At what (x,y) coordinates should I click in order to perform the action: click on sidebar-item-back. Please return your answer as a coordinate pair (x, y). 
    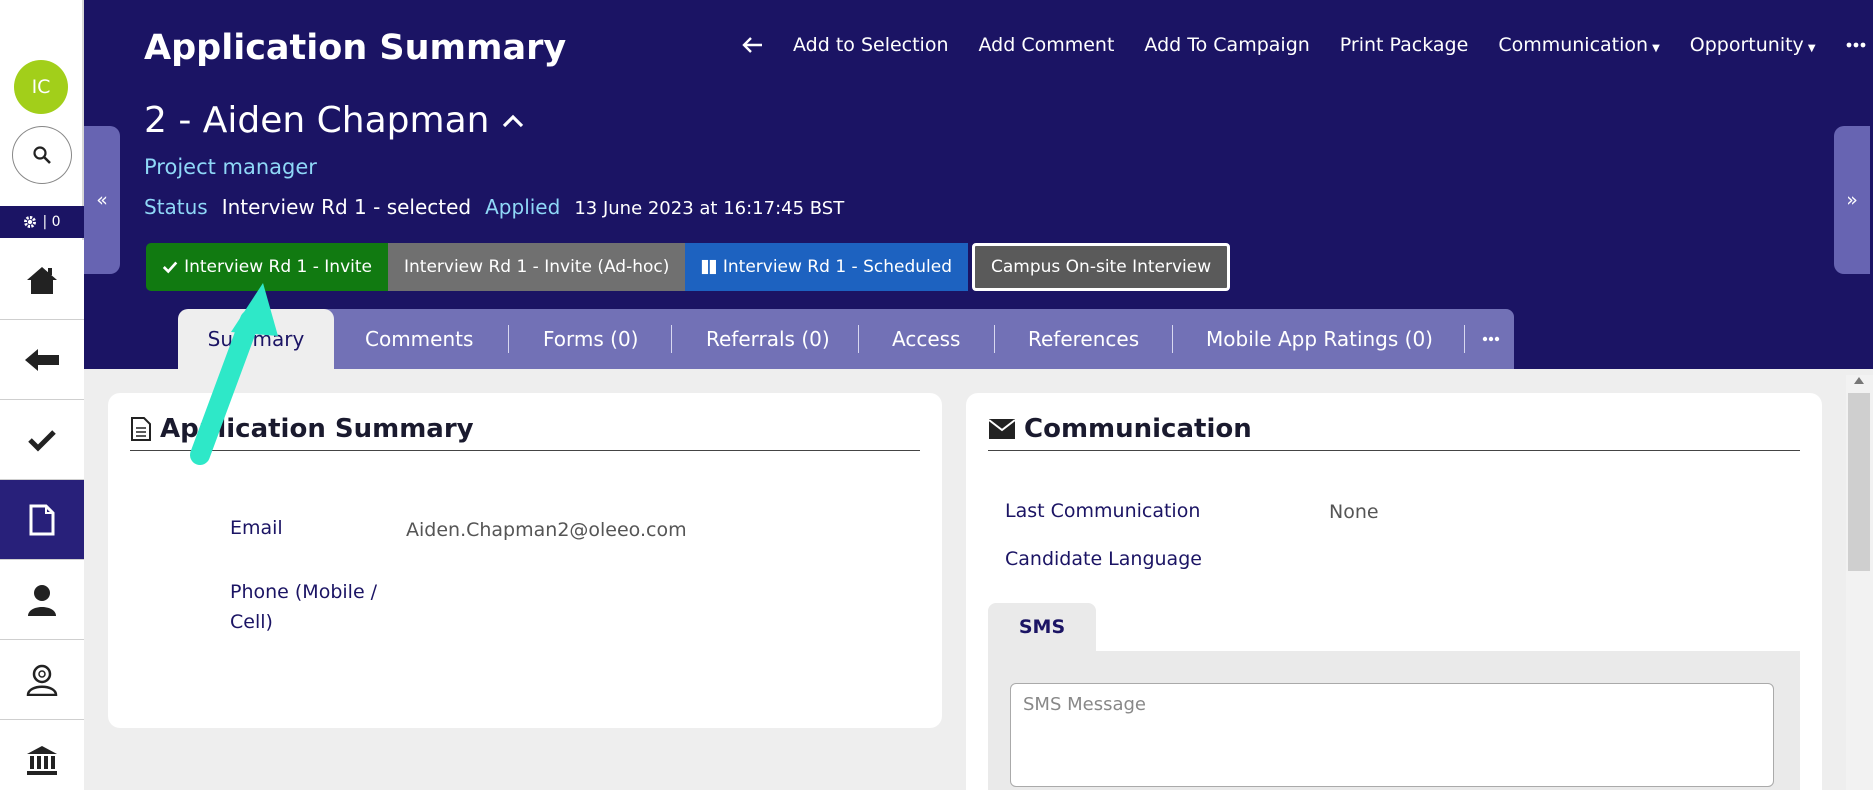
    Looking at the image, I should click on (42, 360).